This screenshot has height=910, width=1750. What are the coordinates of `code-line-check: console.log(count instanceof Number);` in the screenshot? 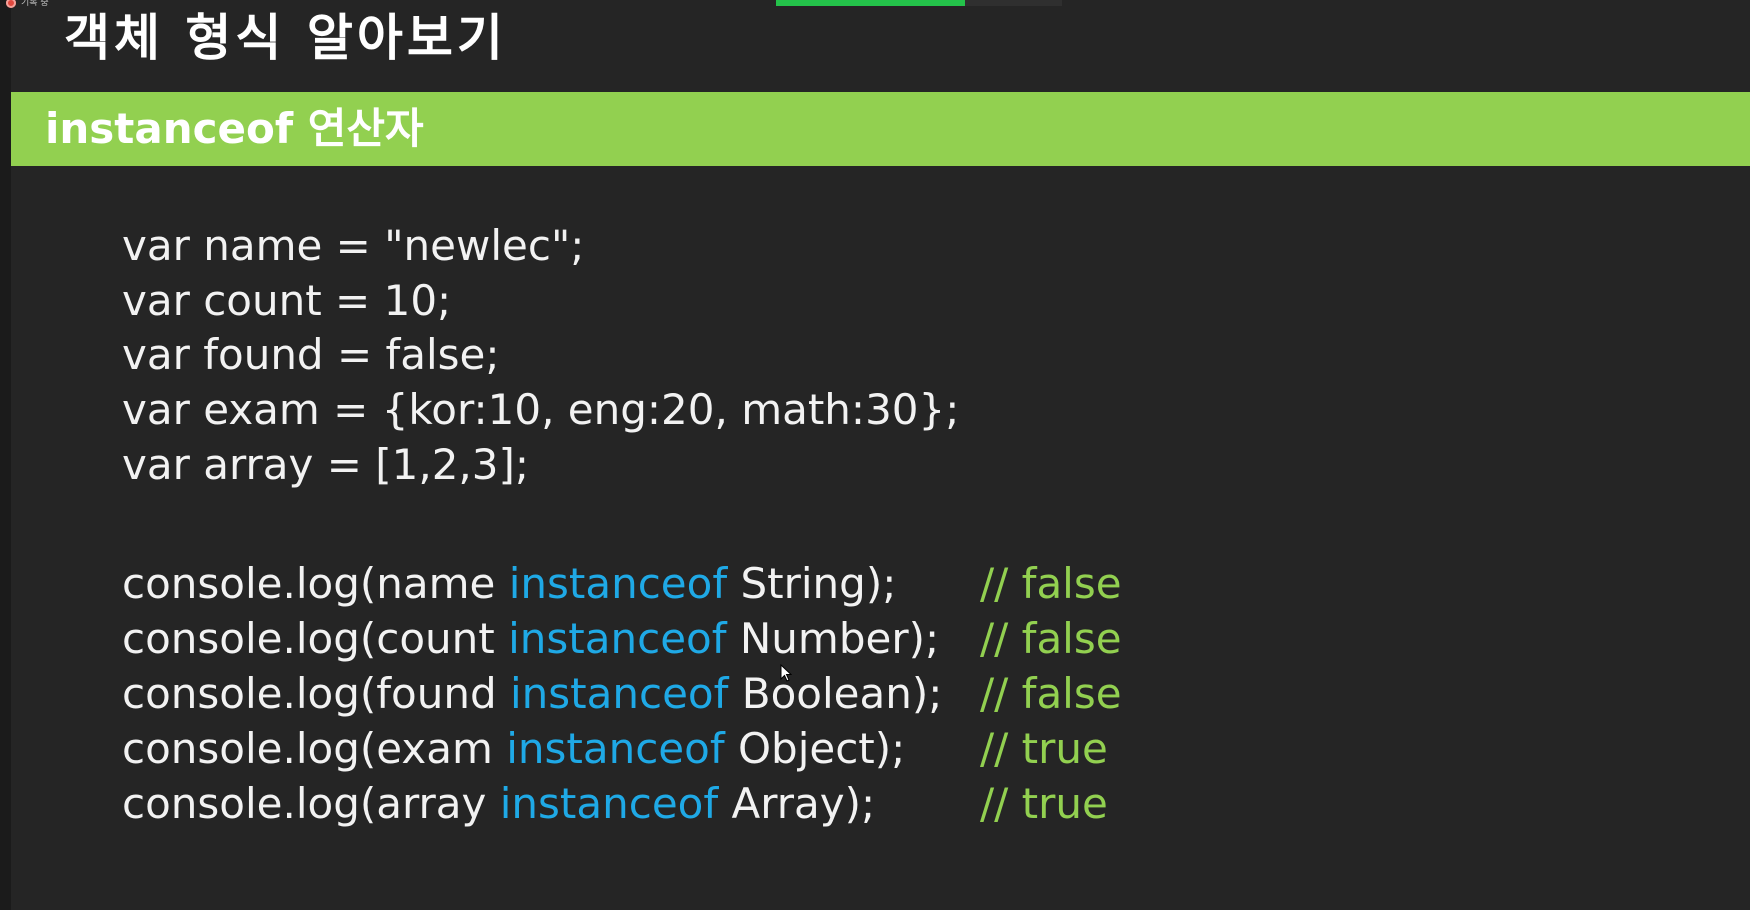 It's located at (530, 638).